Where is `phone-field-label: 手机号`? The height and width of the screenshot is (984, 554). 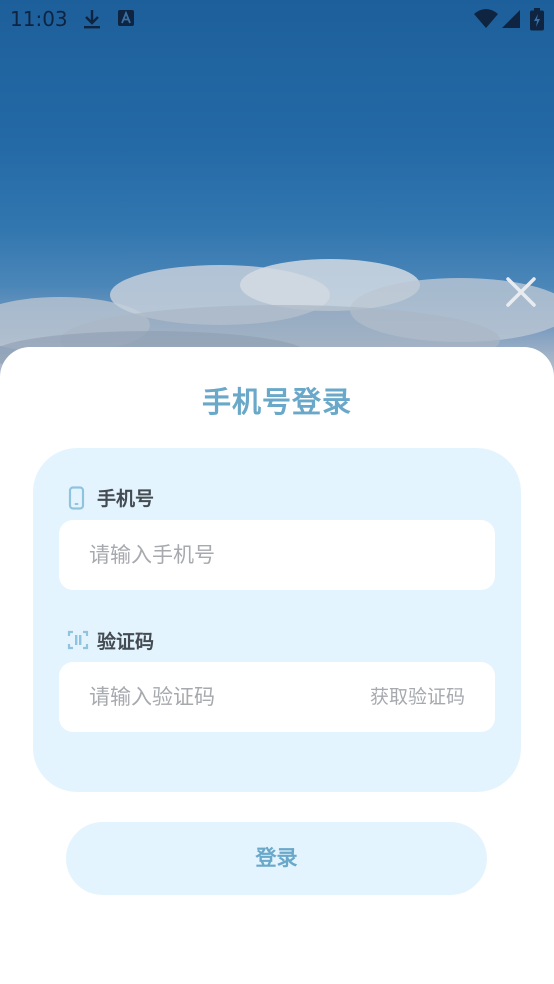 phone-field-label: 手机号 is located at coordinates (110, 497).